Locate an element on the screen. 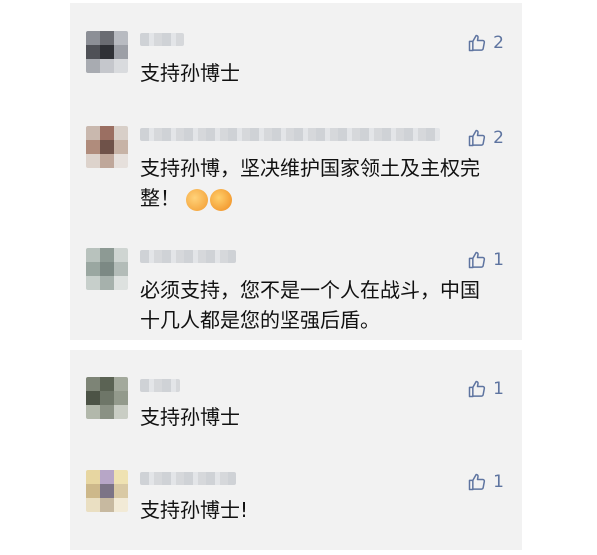 This screenshot has height=555, width=597. comment-text-line2: 整！ is located at coordinates (186, 198).